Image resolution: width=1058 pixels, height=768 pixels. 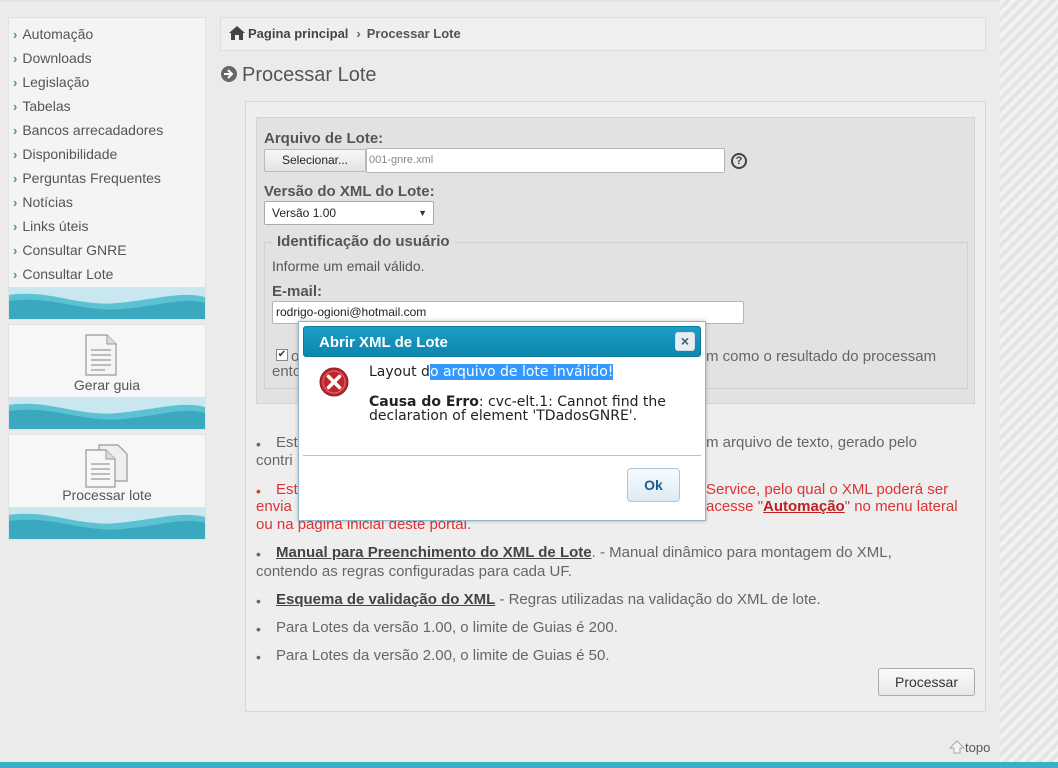 What do you see at coordinates (287, 371) in the screenshot?
I see `checkbox-text-line2: ento` at bounding box center [287, 371].